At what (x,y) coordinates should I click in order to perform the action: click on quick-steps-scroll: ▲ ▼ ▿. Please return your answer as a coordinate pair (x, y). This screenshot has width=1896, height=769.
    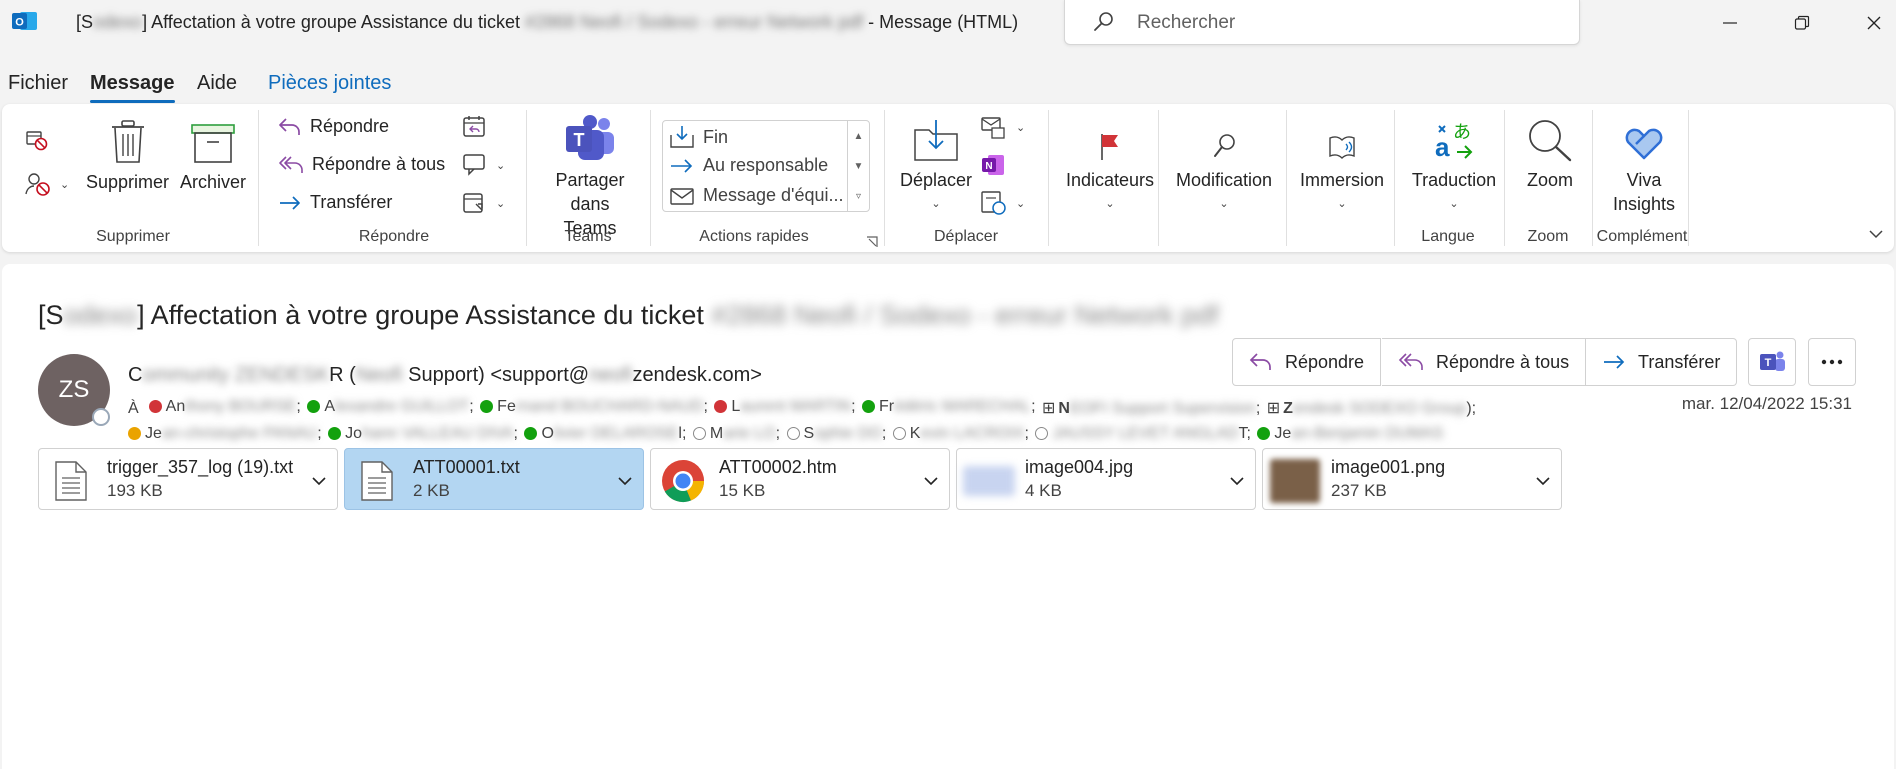
    Looking at the image, I should click on (858, 166).